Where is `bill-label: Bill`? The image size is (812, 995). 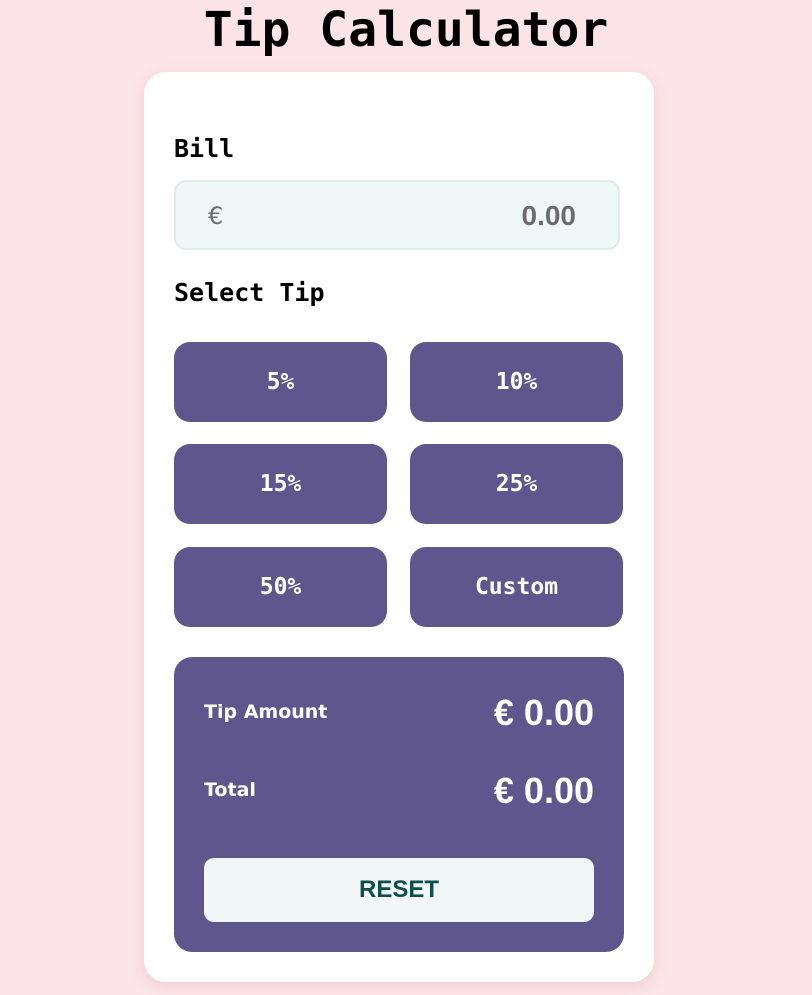 bill-label: Bill is located at coordinates (204, 148).